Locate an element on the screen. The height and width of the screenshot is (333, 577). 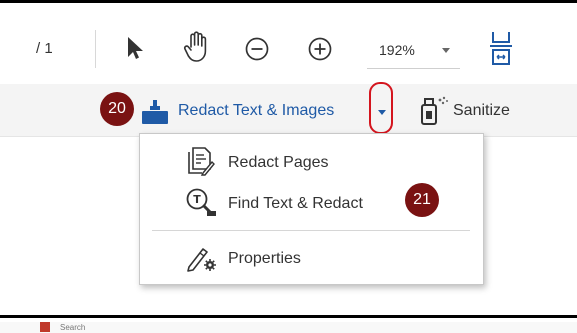
menu-item-properties: Properties is located at coordinates (311, 258).